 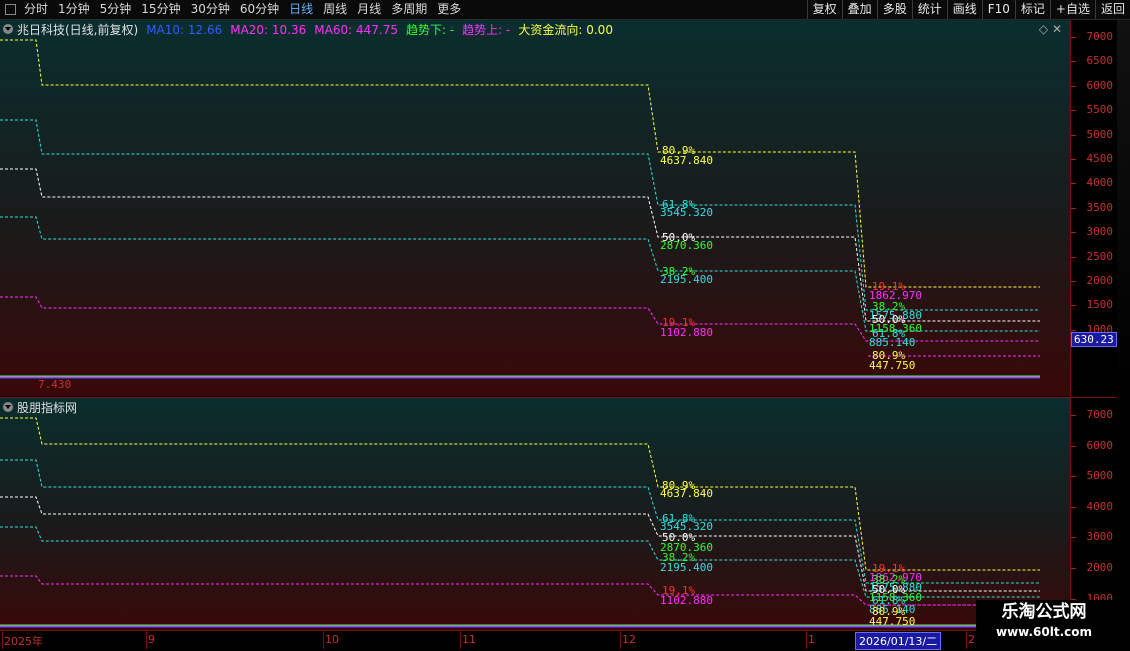 I want to click on tab-0: 分时, so click(x=36, y=9).